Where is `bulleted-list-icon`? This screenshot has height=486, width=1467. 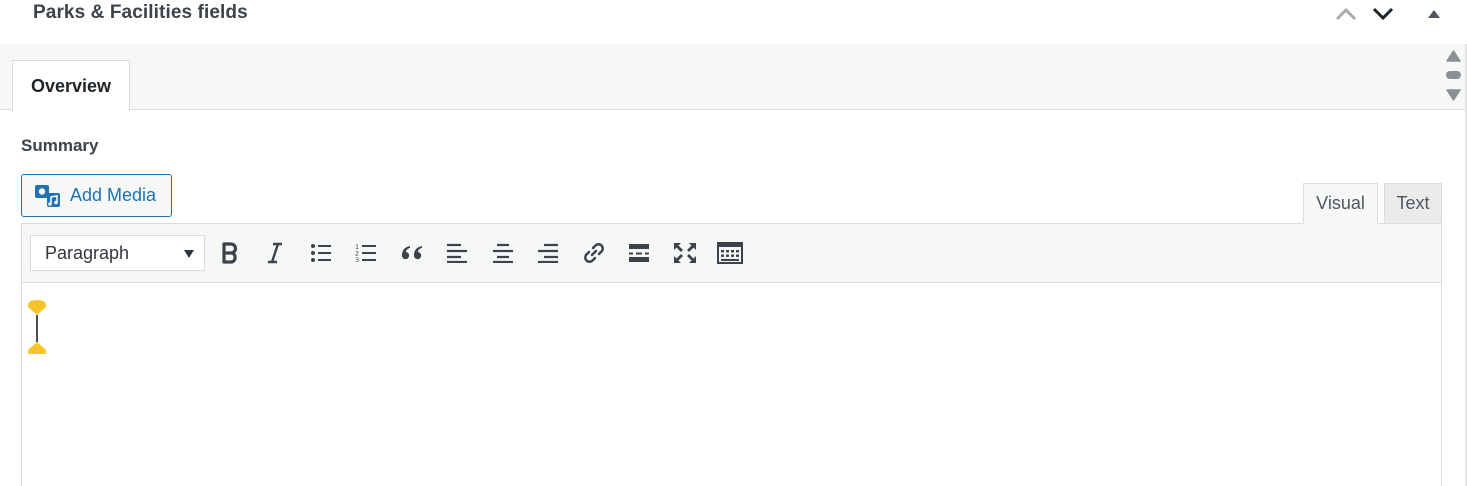
bulleted-list-icon is located at coordinates (321, 253).